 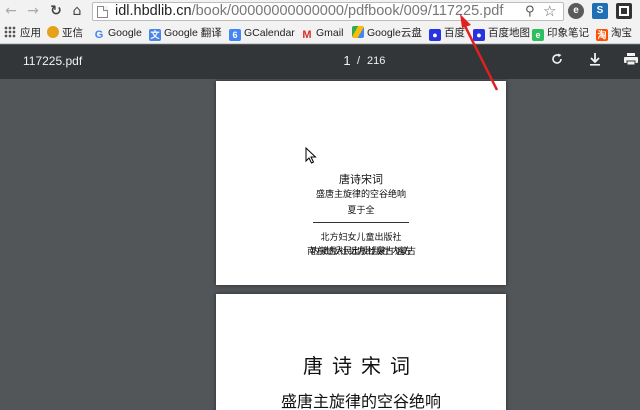 I want to click on baidu-icon: ●, so click(x=435, y=35).